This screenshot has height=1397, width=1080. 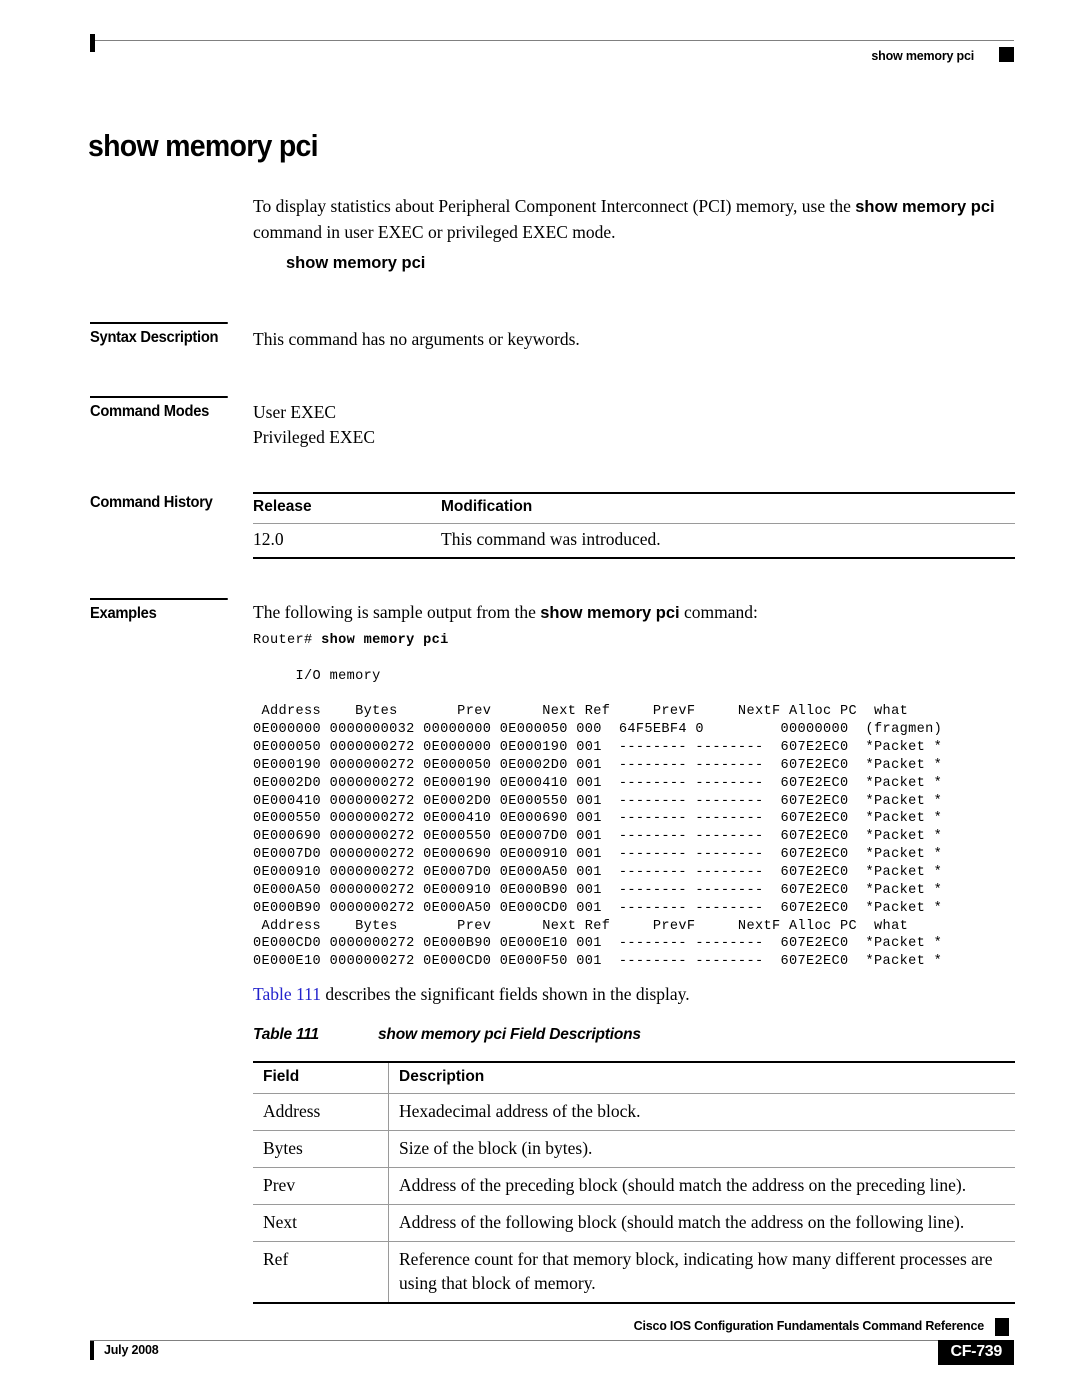 I want to click on table-row: 12.0 This command was introduced., so click(x=634, y=541).